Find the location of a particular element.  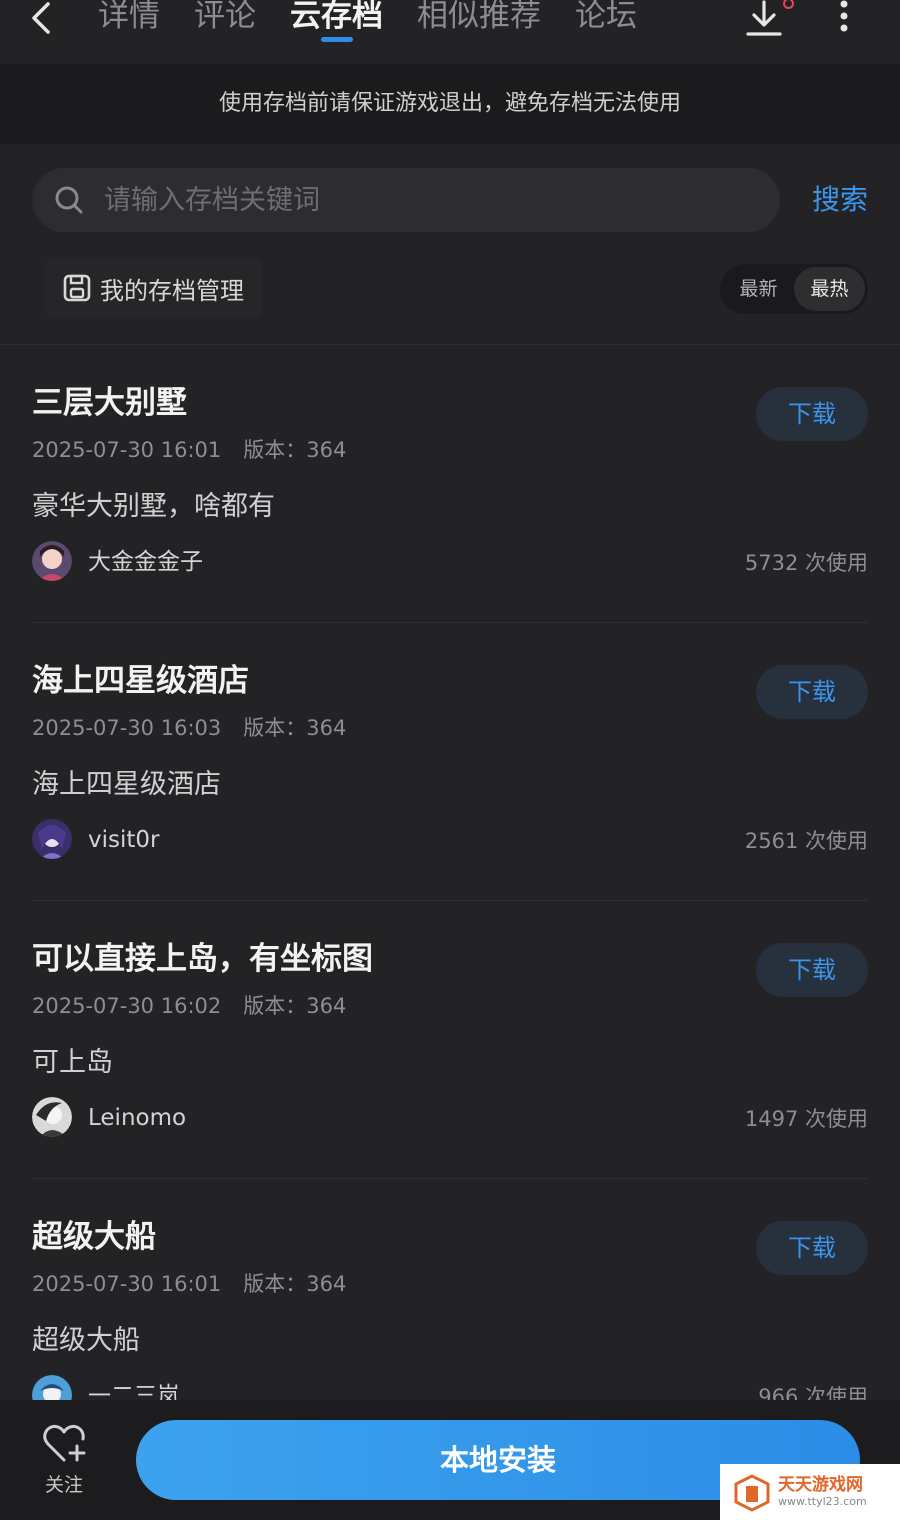

watermark-url: www.ttyl23.com is located at coordinates (822, 1501).